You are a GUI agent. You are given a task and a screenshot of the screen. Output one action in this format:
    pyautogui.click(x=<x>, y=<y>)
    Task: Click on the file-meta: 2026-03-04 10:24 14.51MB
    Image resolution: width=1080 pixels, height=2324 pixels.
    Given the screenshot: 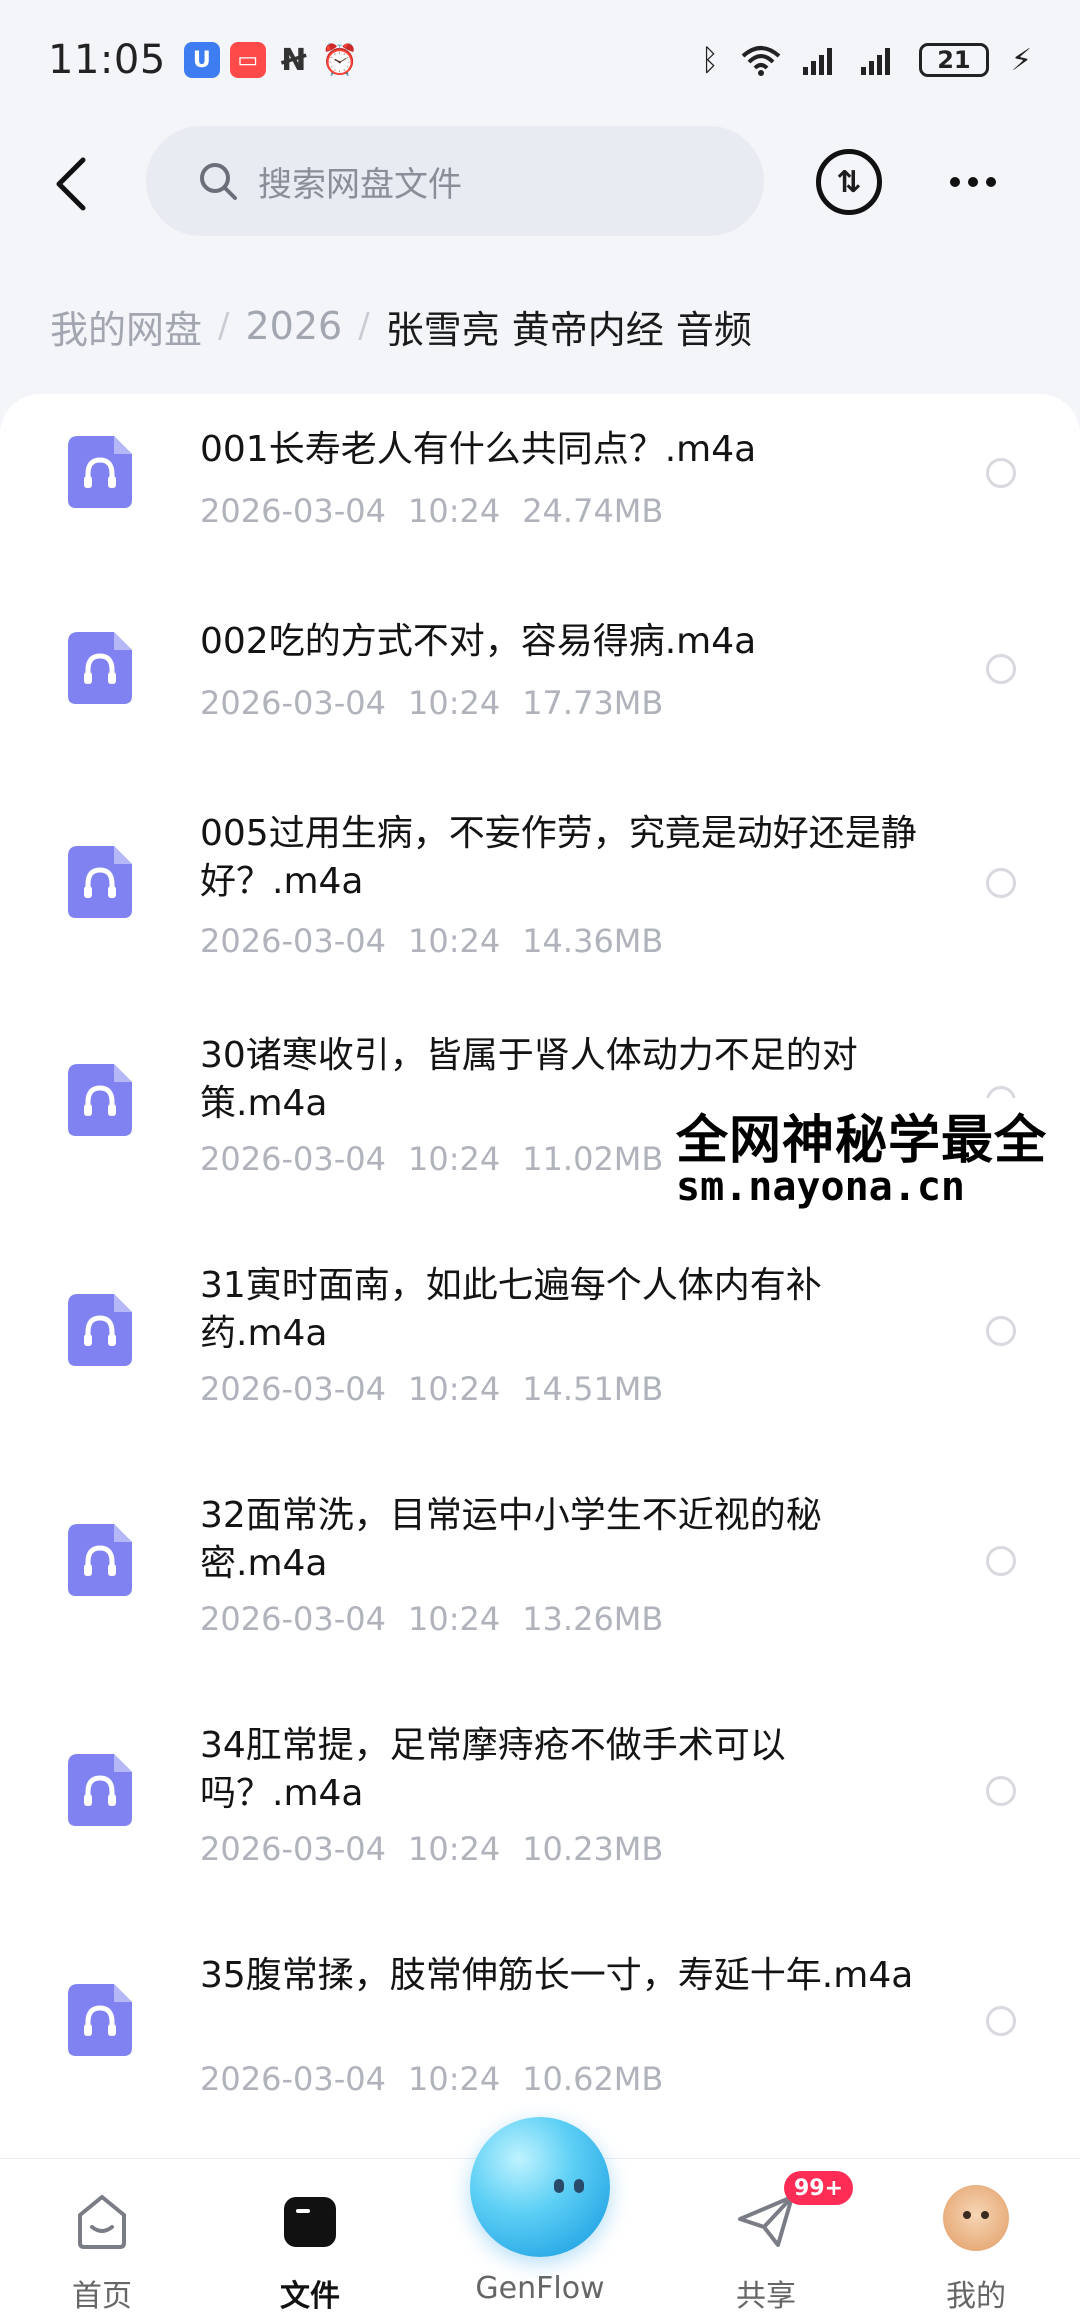 What is the action you would take?
    pyautogui.click(x=431, y=1389)
    